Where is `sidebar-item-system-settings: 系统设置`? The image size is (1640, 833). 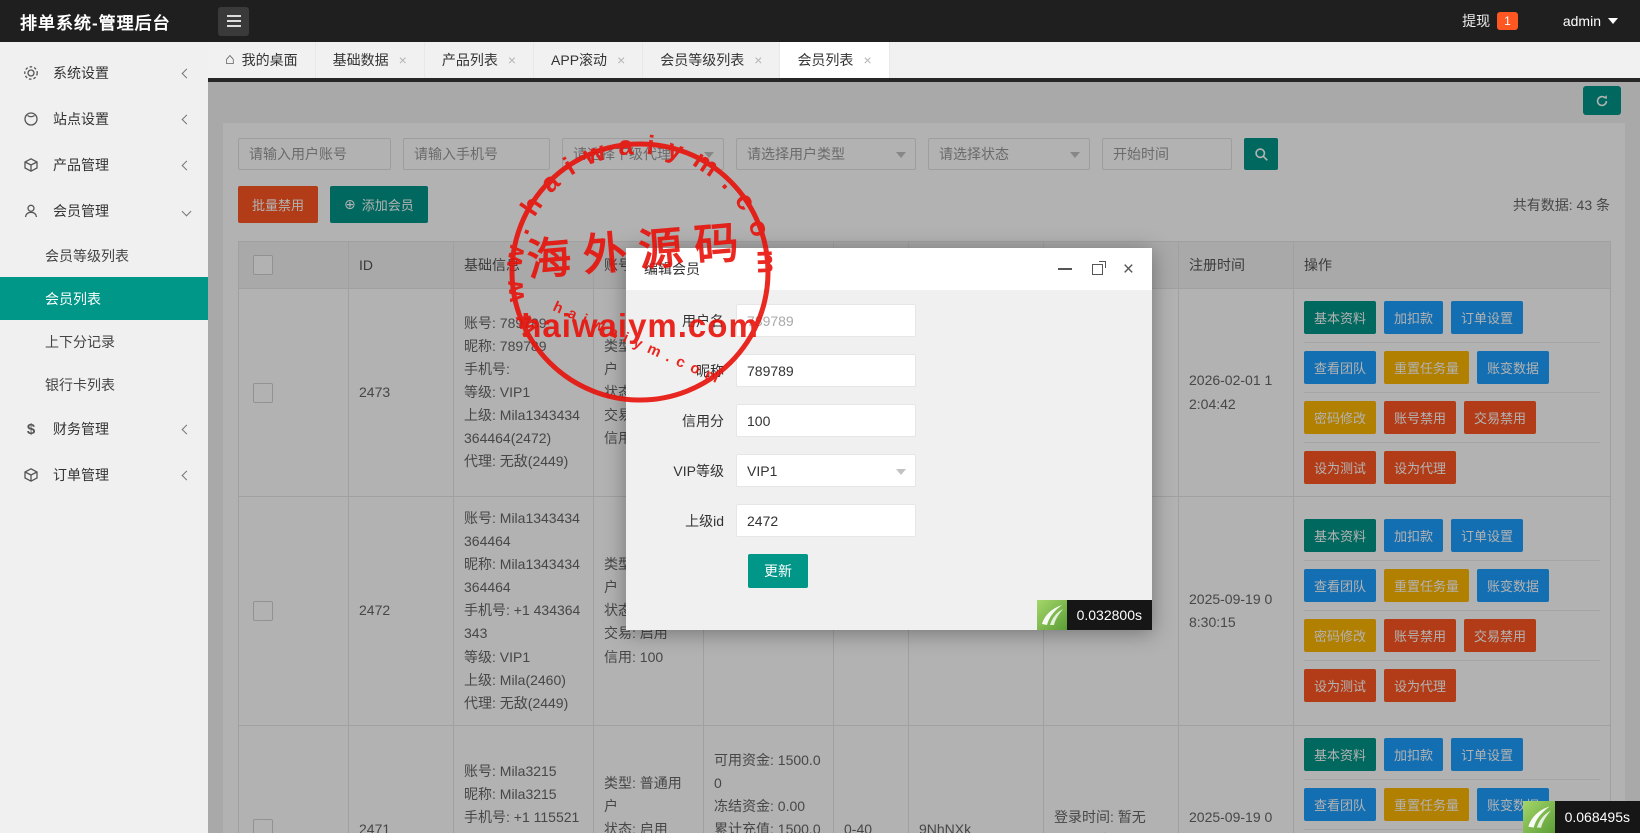 sidebar-item-system-settings: 系统设置 is located at coordinates (104, 73).